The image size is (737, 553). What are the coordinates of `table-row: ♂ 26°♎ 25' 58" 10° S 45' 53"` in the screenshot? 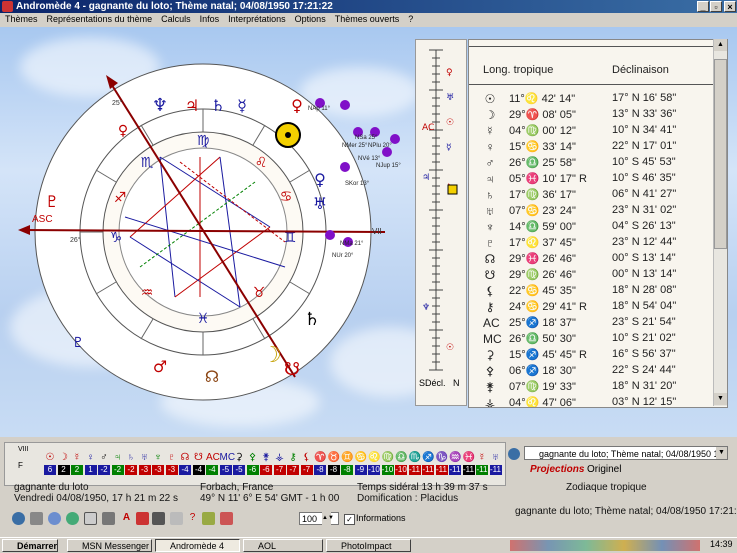 It's located at (603, 164).